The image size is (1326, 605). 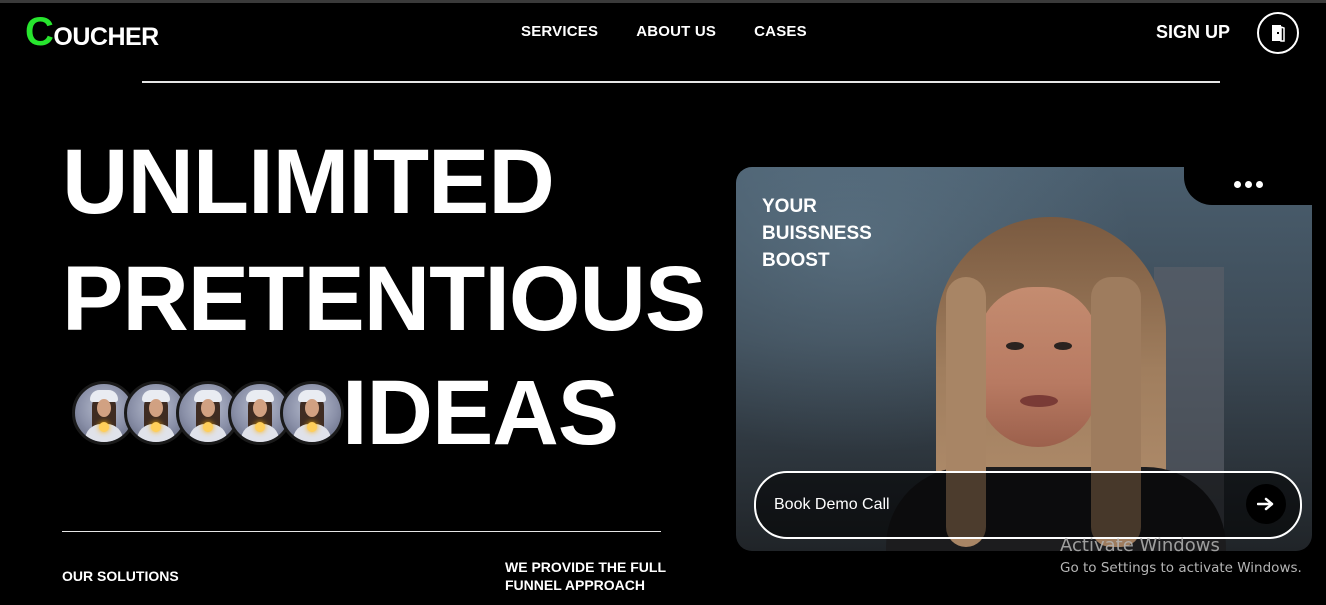 What do you see at coordinates (308, 182) in the screenshot?
I see `hero-line-1: UNLIMITED` at bounding box center [308, 182].